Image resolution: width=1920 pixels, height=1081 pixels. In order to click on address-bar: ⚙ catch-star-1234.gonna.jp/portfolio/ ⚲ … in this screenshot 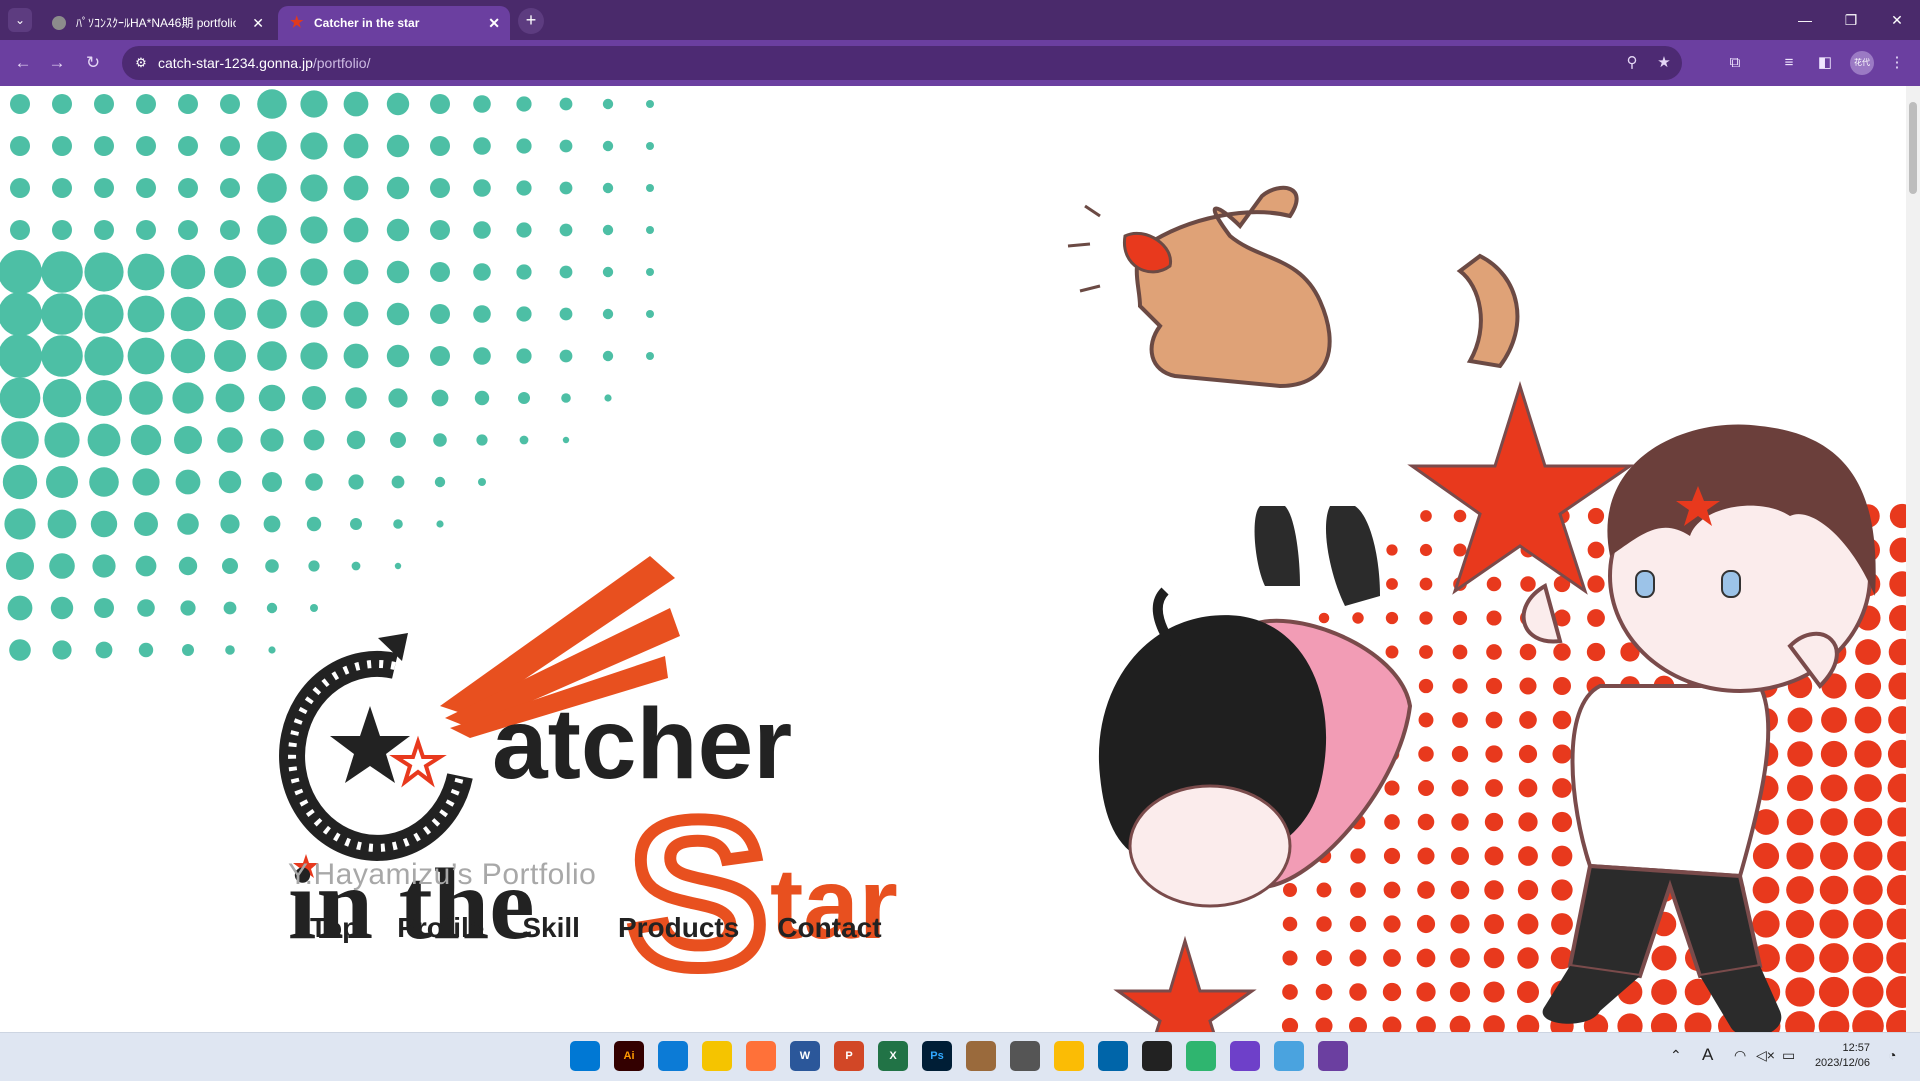, I will do `click(902, 63)`.